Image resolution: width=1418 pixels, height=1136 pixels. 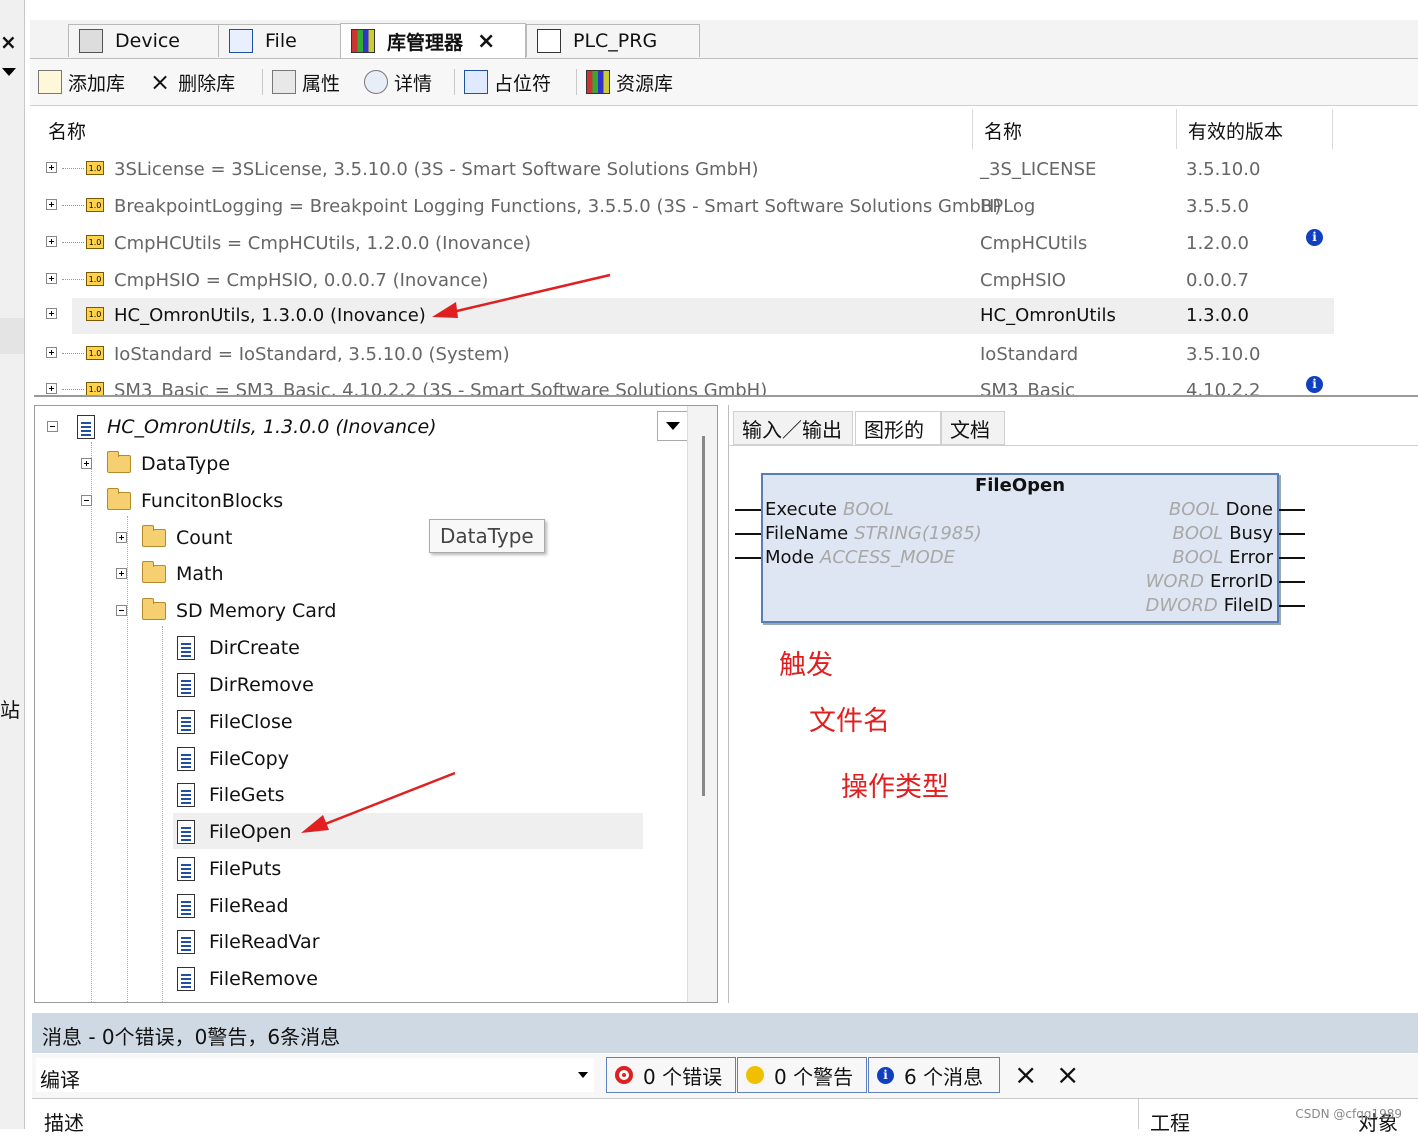 What do you see at coordinates (239, 611) in the screenshot?
I see `tree-folder-sd-memory-card: SD Memory Card` at bounding box center [239, 611].